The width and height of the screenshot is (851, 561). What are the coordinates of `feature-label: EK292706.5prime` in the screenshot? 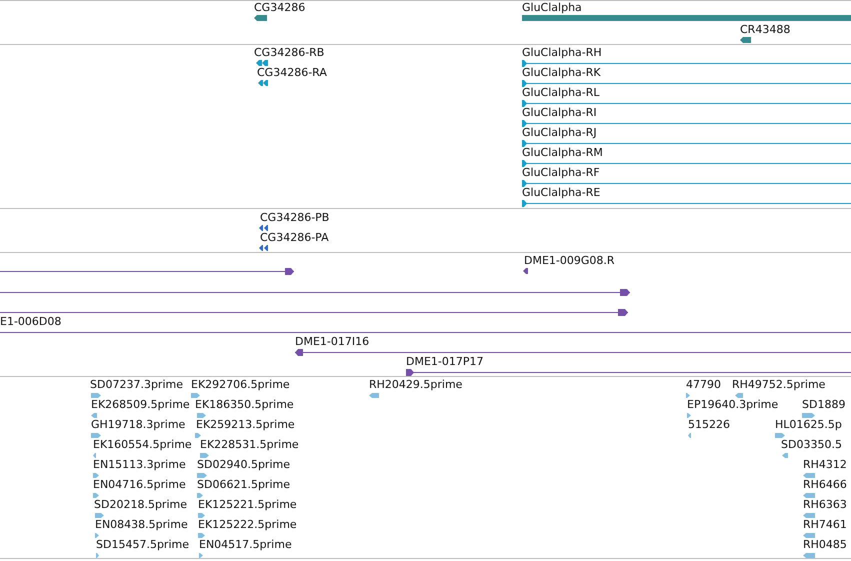 It's located at (240, 384).